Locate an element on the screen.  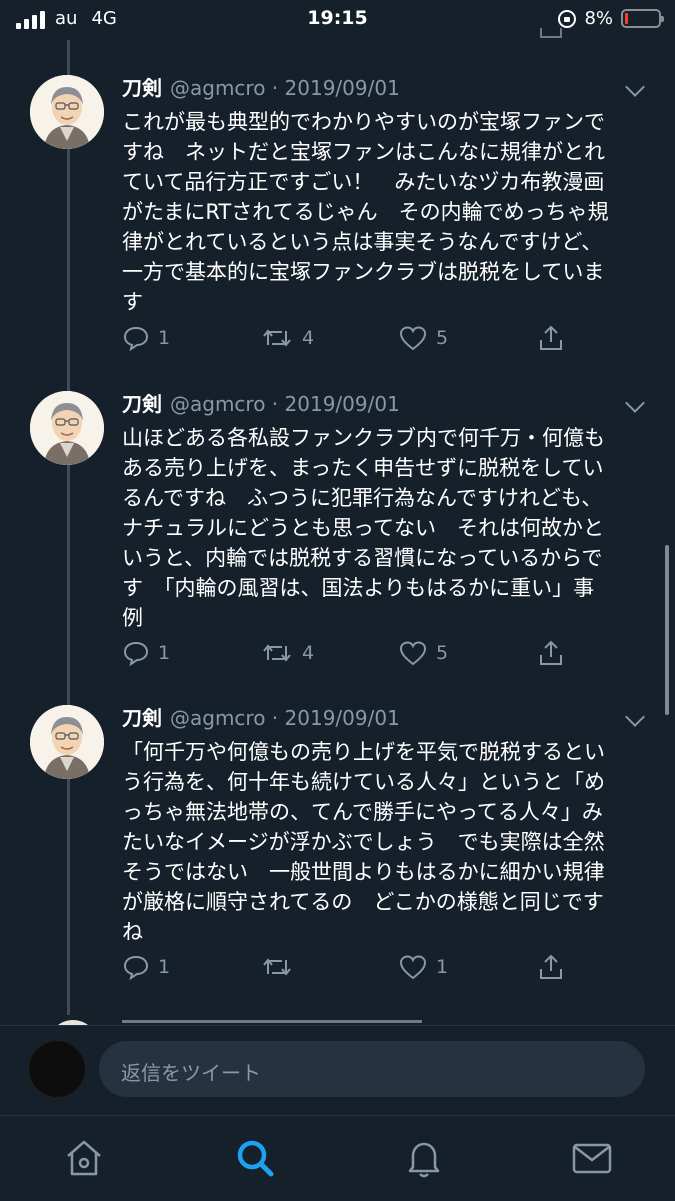
like-count: 1 is located at coordinates (442, 967).